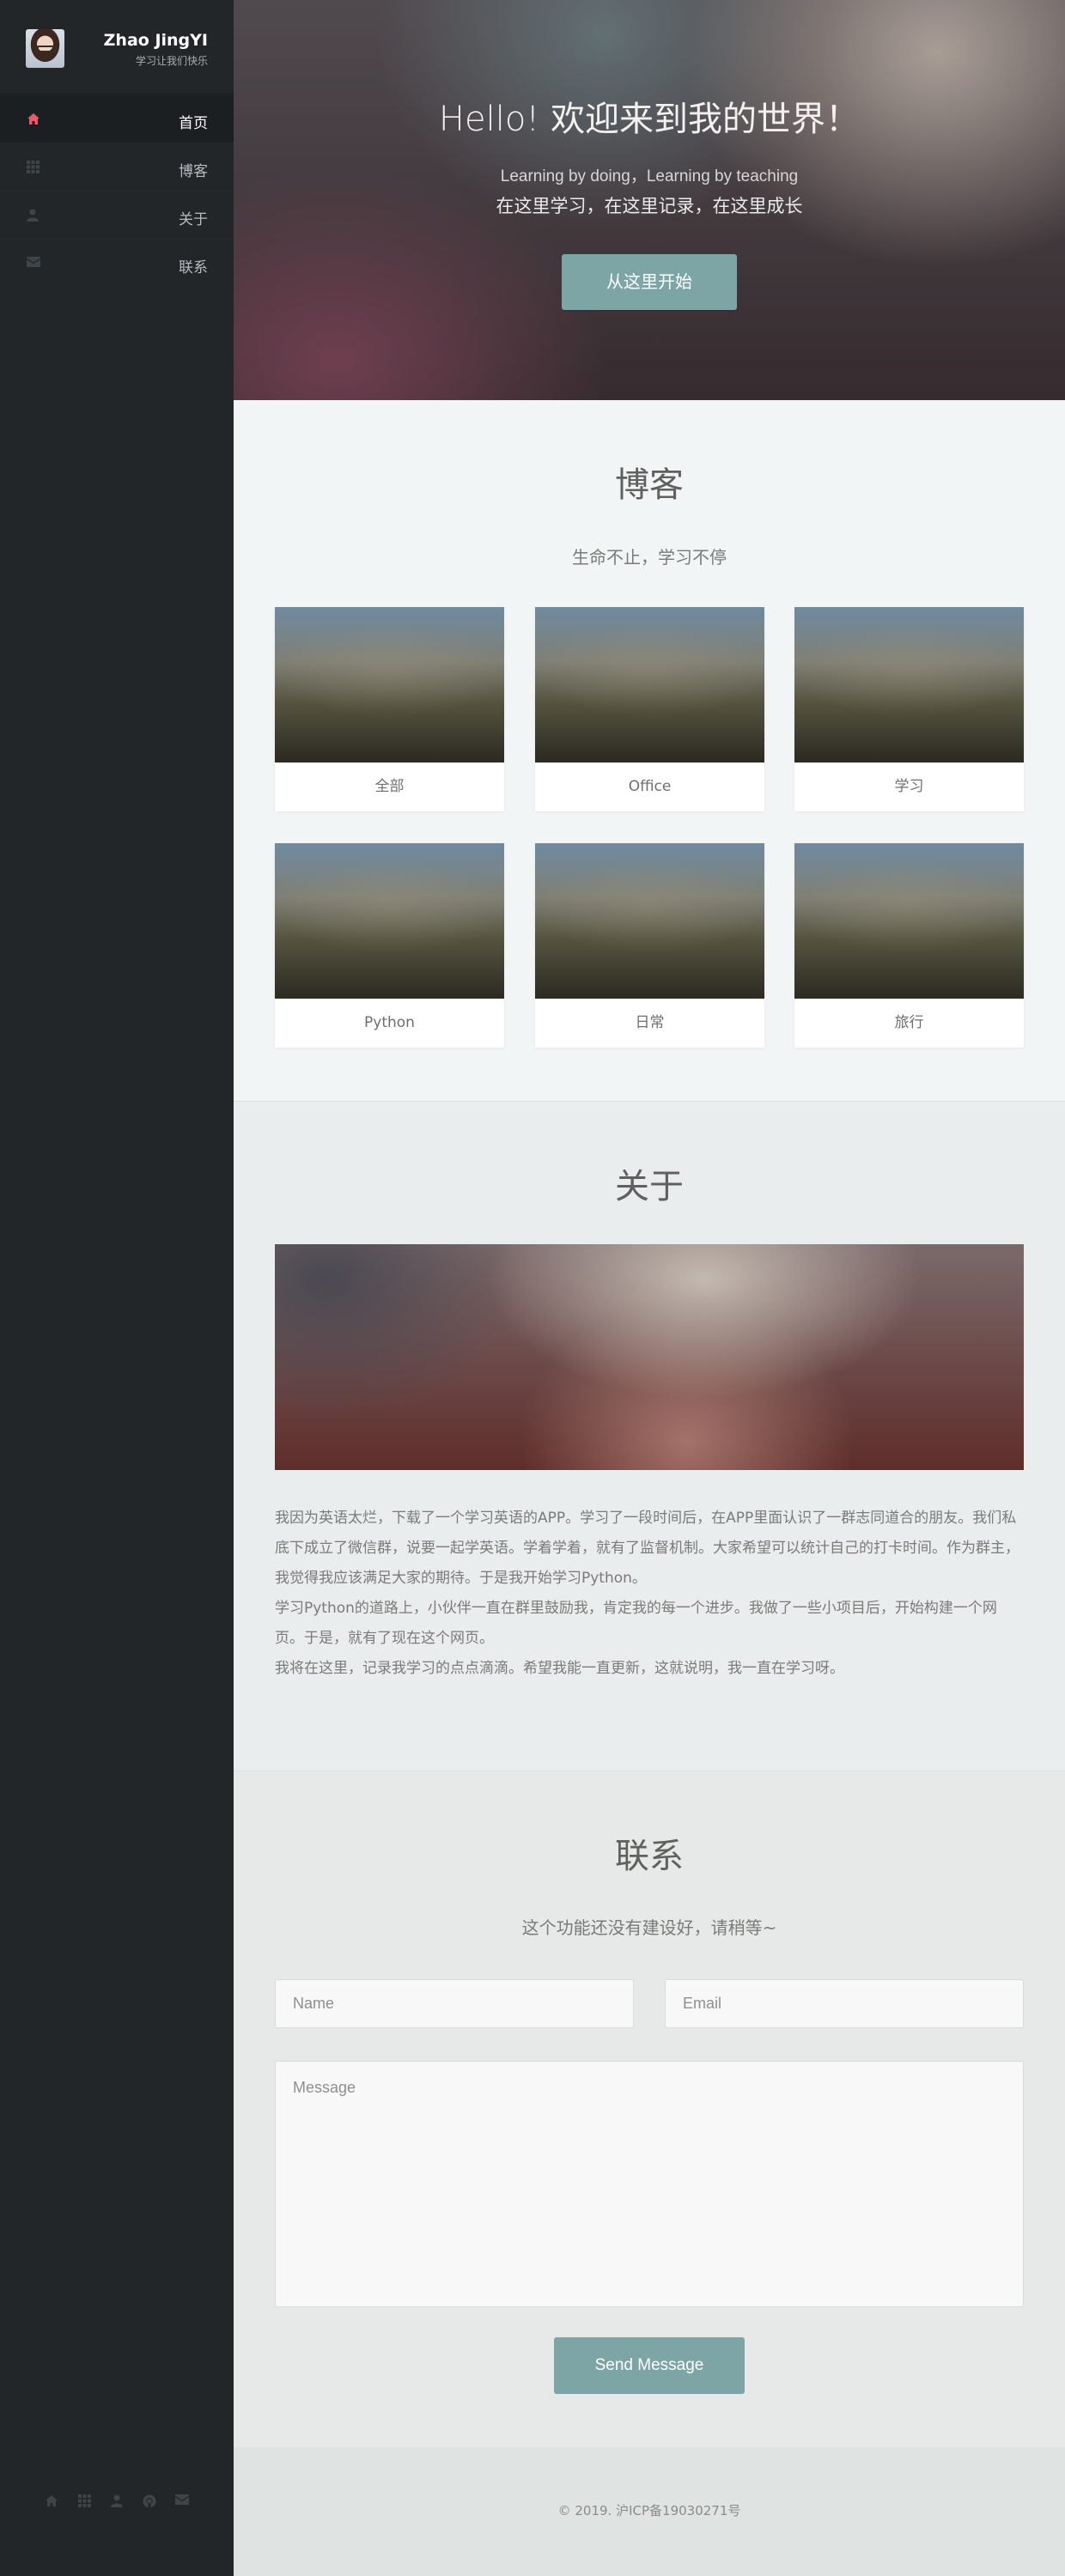 The width and height of the screenshot is (1065, 2576). I want to click on hero-subtitle-en: Learning by doing，Learning by teaching, so click(649, 176).